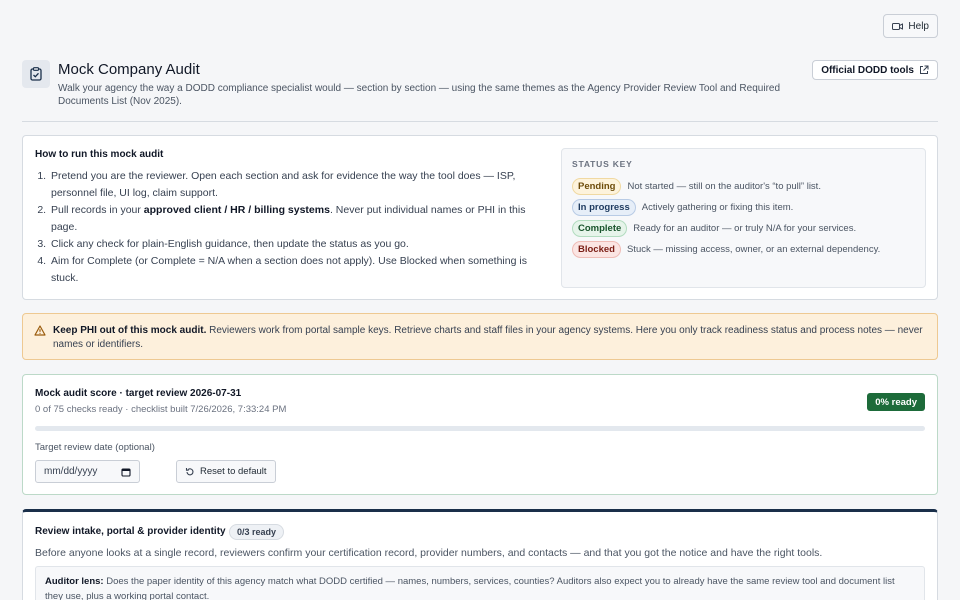 The width and height of the screenshot is (960, 600). I want to click on target-date-label: Target review date (optional), so click(95, 447).